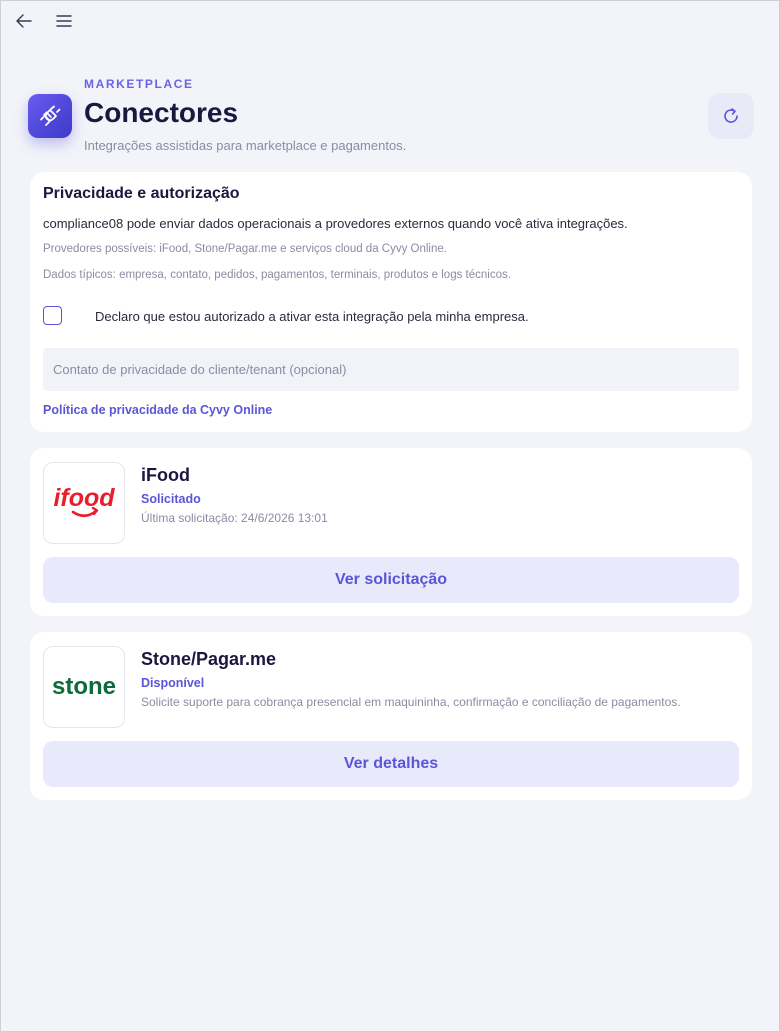 This screenshot has width=780, height=1032. I want to click on view-details-button: Ver detalhes, so click(391, 764).